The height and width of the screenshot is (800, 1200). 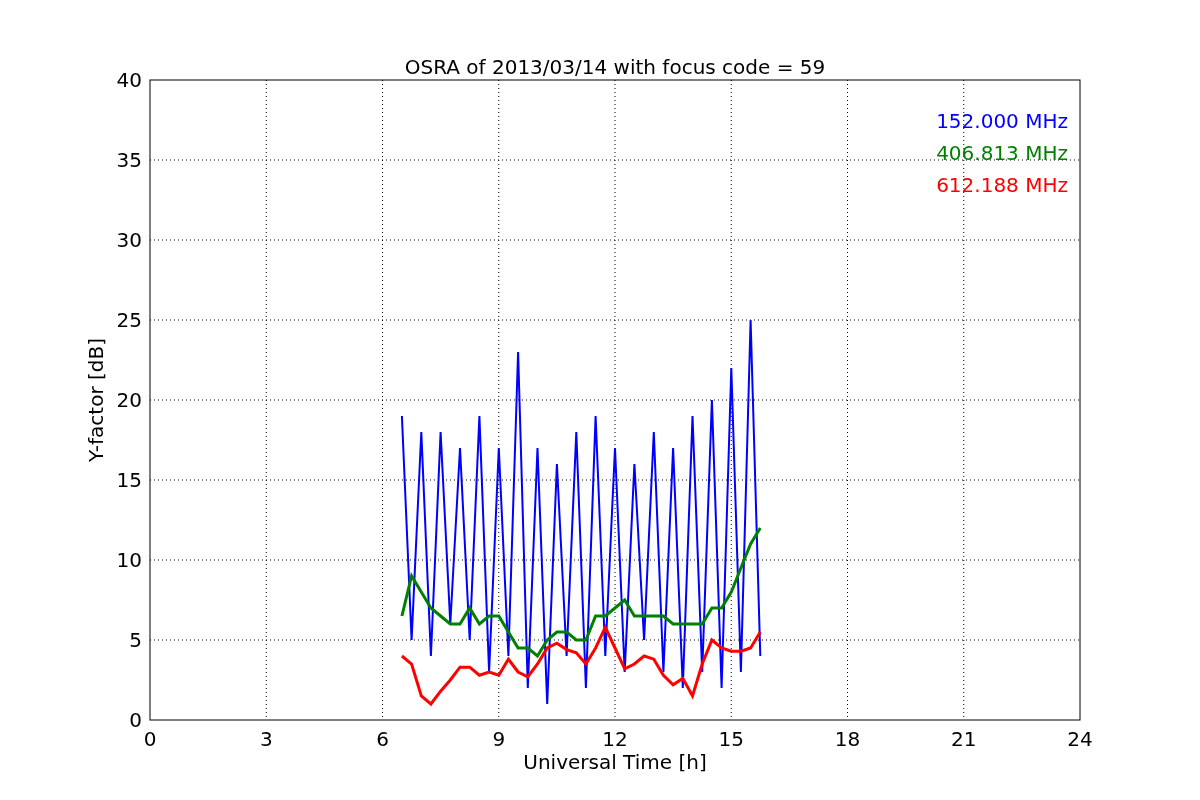 What do you see at coordinates (499, 739) in the screenshot?
I see `tick-label: 9` at bounding box center [499, 739].